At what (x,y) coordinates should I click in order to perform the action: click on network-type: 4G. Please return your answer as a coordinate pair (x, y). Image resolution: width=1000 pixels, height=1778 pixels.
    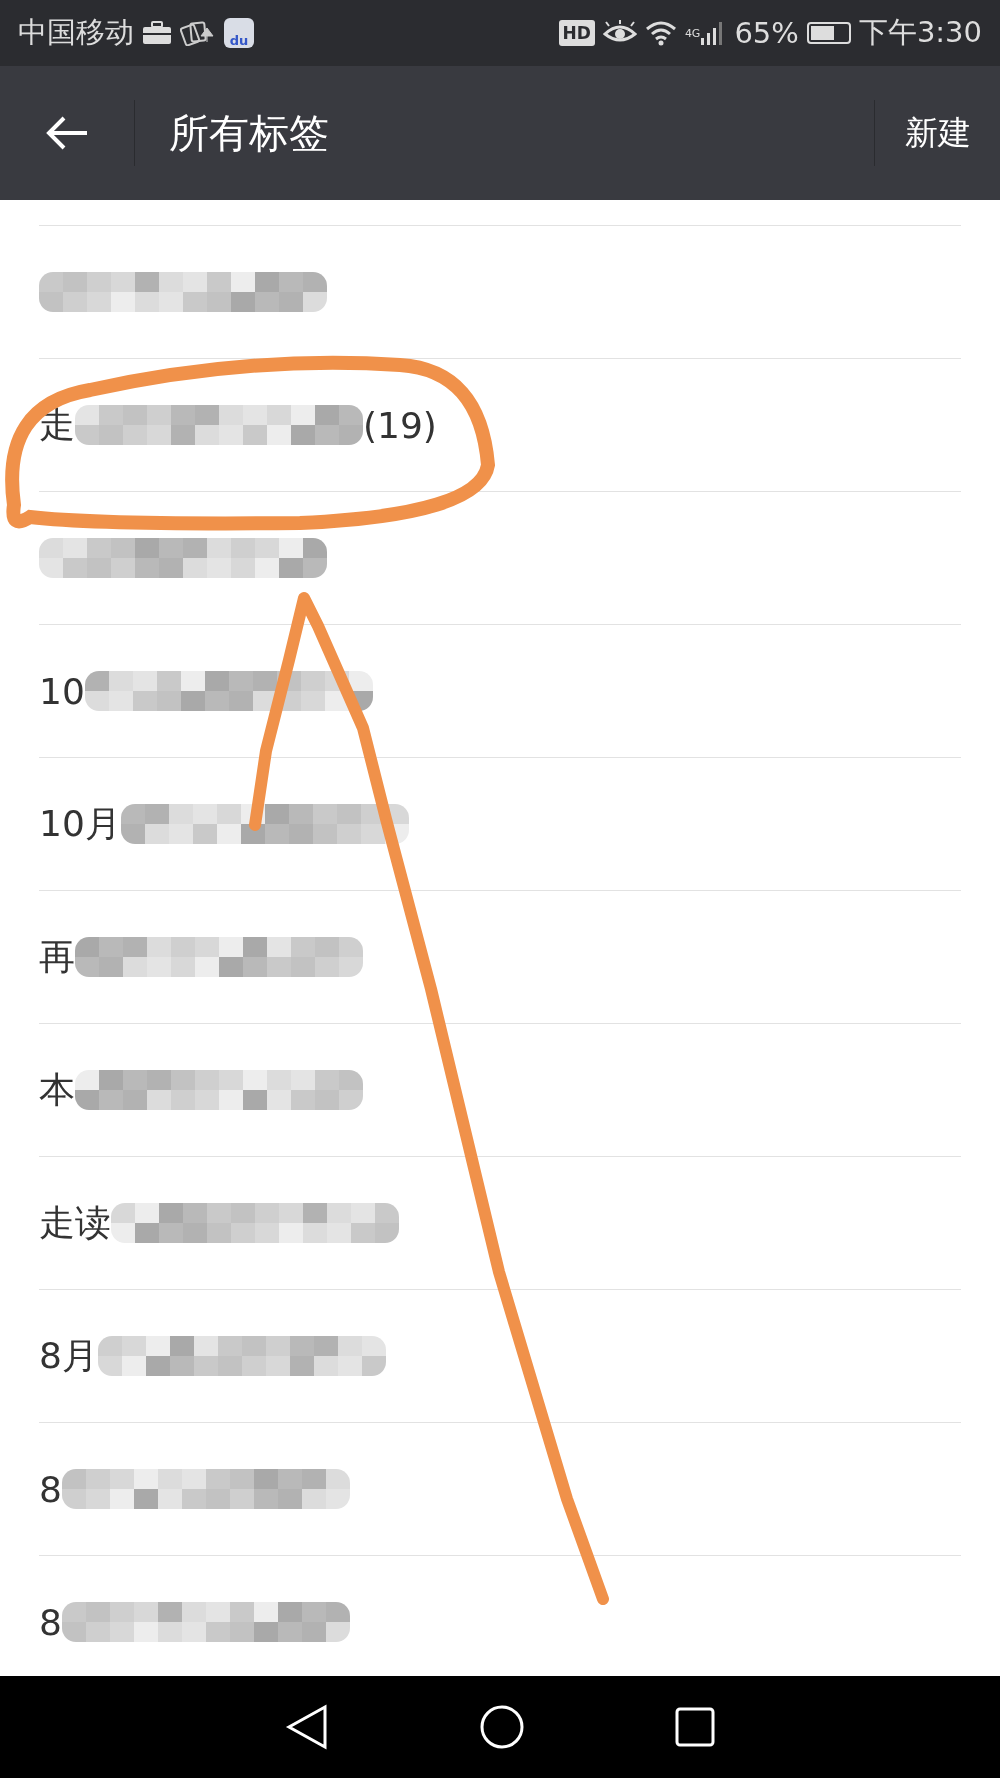
    Looking at the image, I should click on (692, 33).